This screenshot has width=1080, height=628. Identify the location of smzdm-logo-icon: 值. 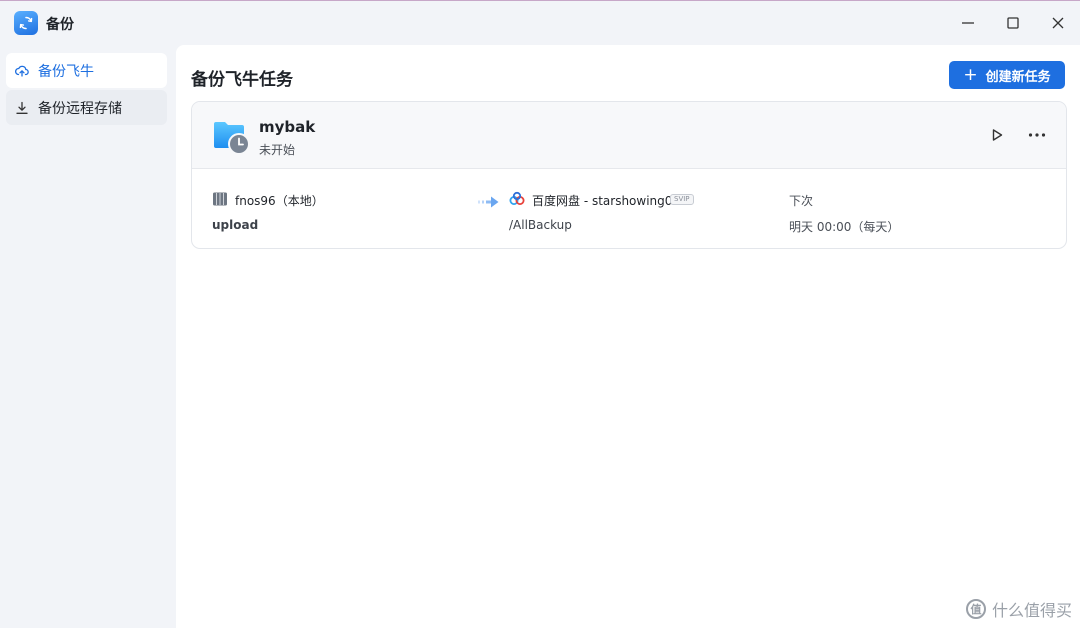
(975, 609).